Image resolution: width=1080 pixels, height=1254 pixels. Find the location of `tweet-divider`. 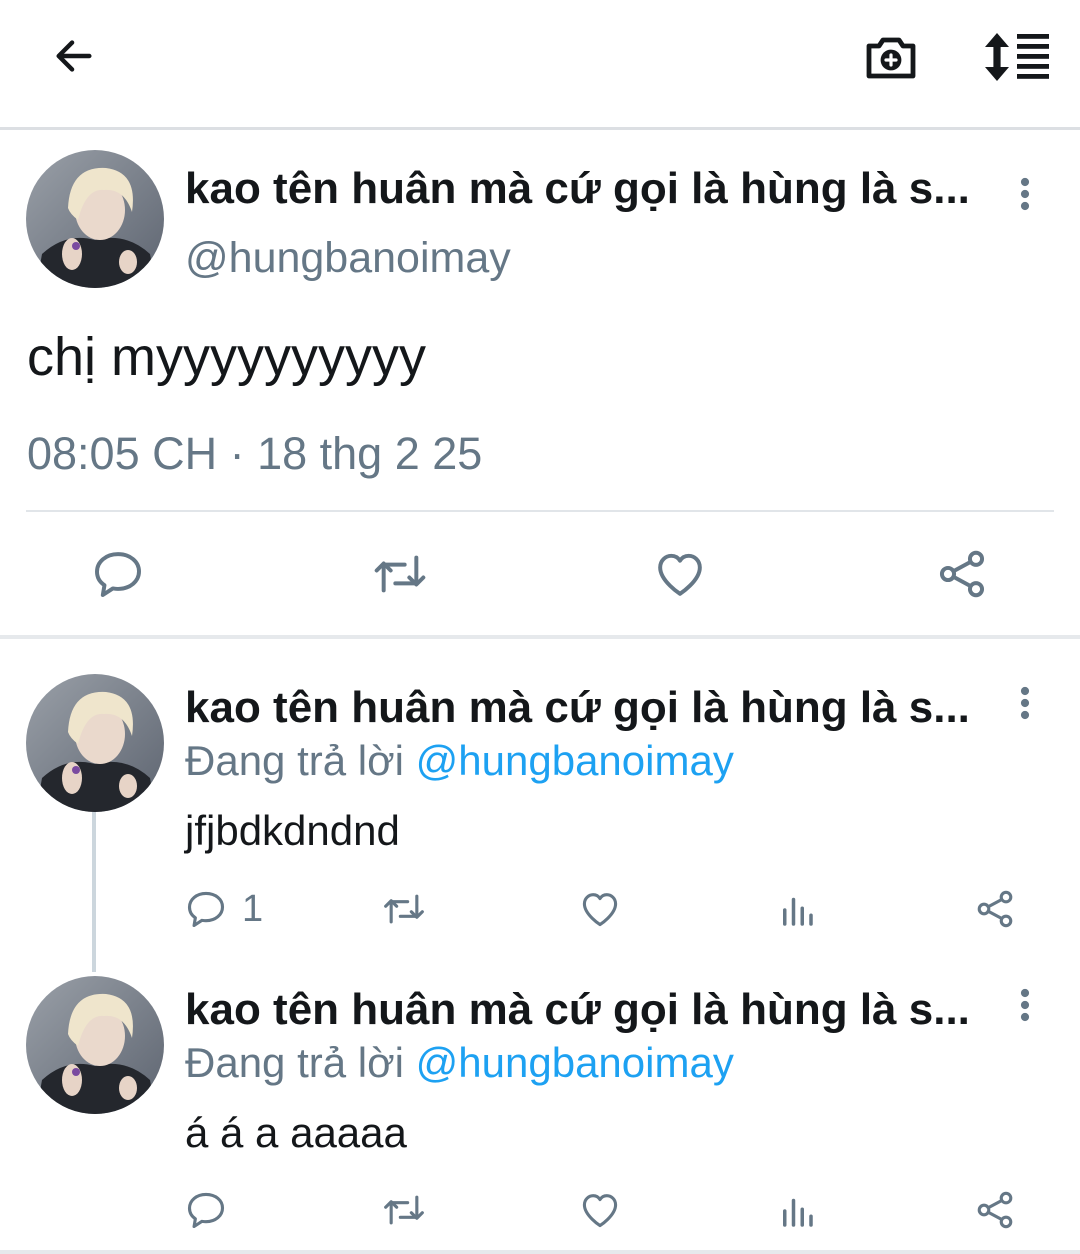

tweet-divider is located at coordinates (540, 511).